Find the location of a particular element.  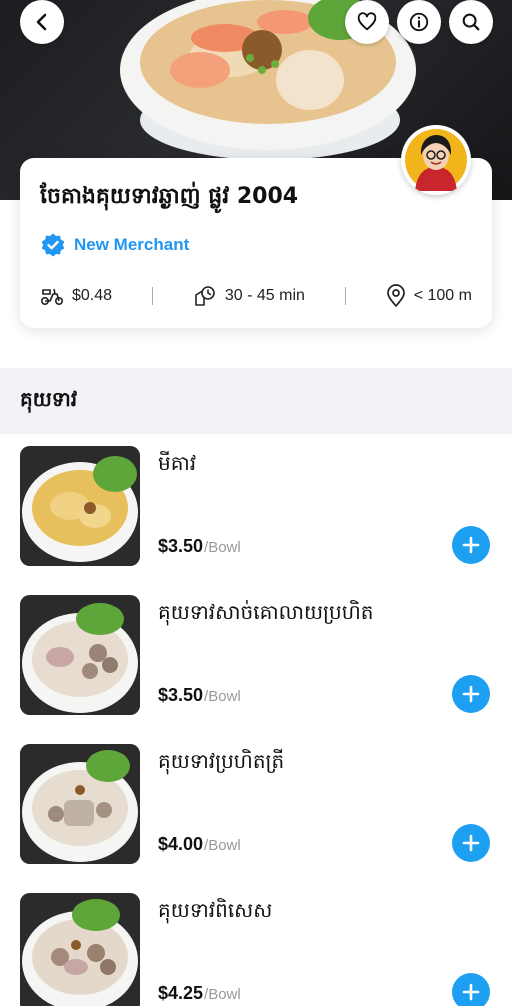

merchant-avatar is located at coordinates (436, 160).